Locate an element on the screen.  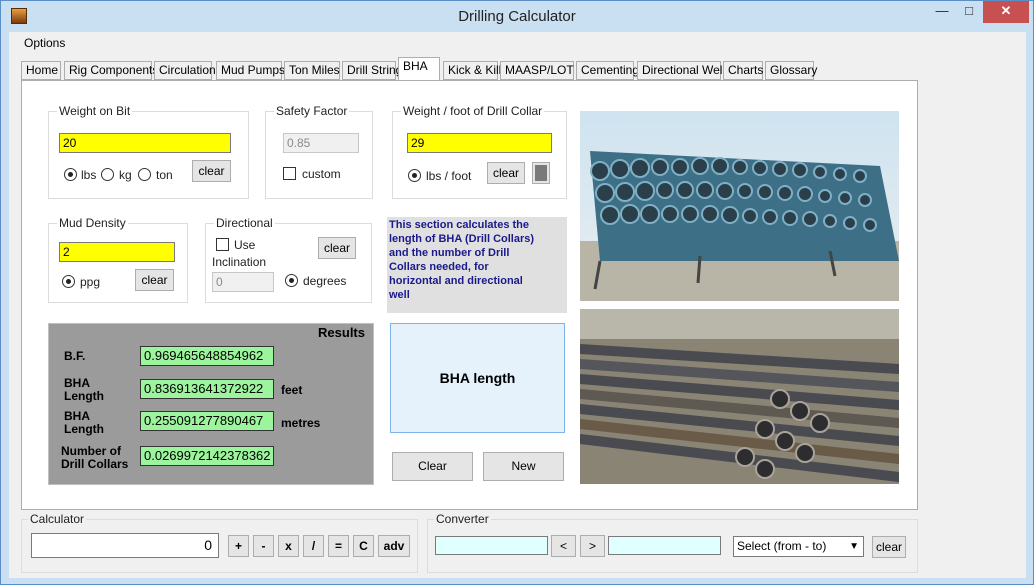
calc-minus-button: - is located at coordinates (263, 546).